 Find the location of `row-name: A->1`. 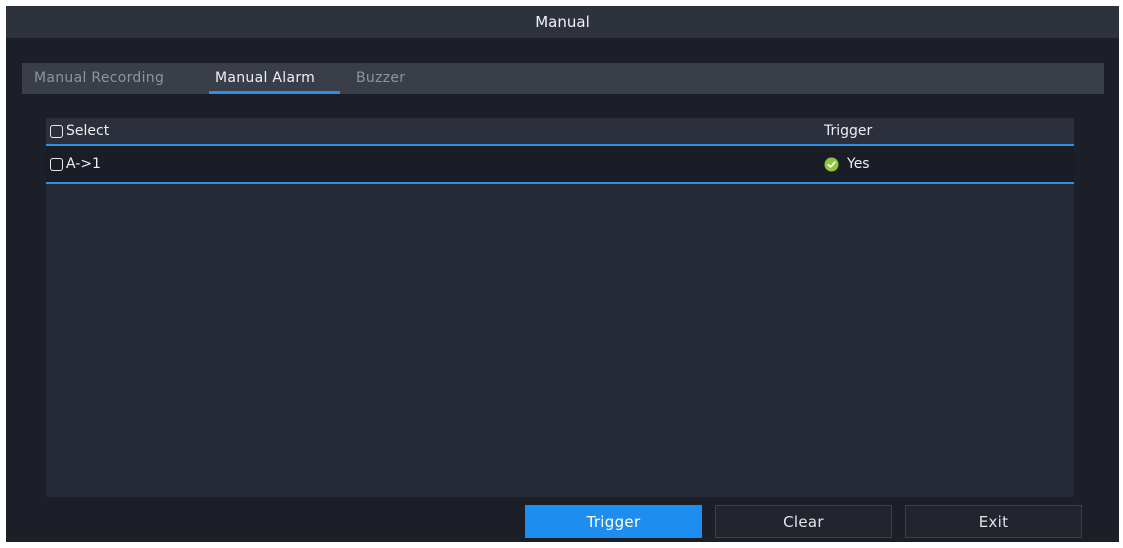

row-name: A->1 is located at coordinates (83, 164).